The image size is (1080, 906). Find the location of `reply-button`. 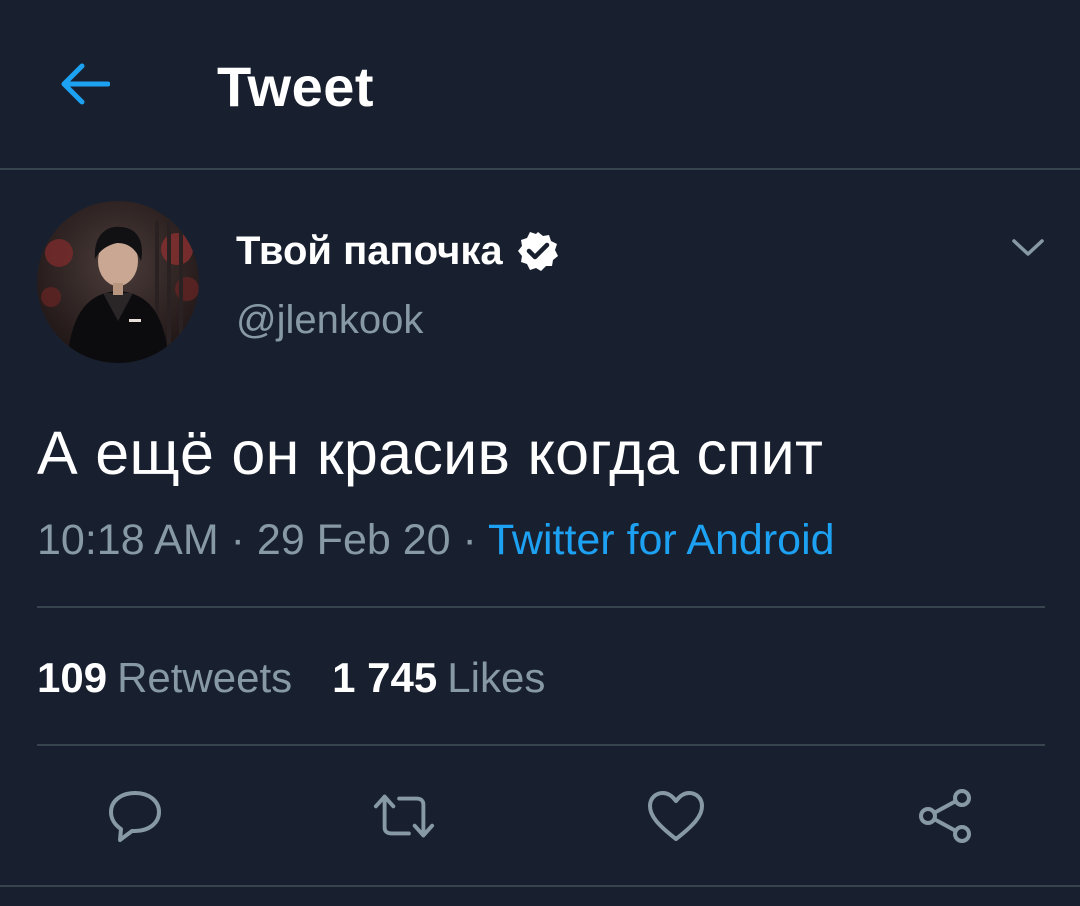

reply-button is located at coordinates (135, 816).